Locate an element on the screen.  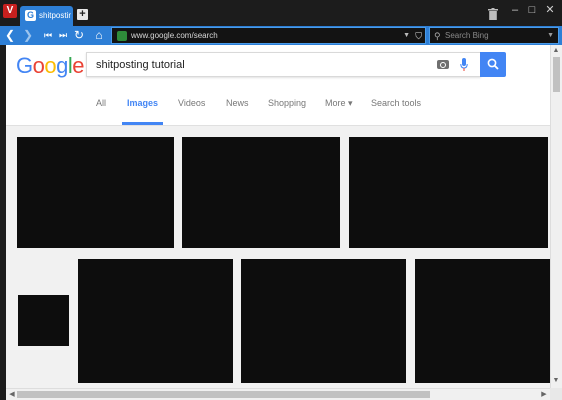
search-button is located at coordinates (493, 64).